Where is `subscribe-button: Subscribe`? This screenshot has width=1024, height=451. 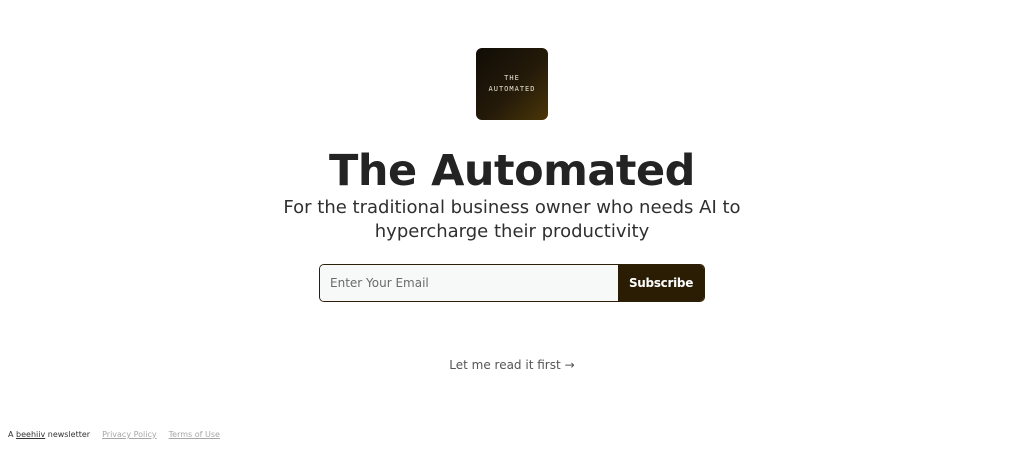 subscribe-button: Subscribe is located at coordinates (661, 283).